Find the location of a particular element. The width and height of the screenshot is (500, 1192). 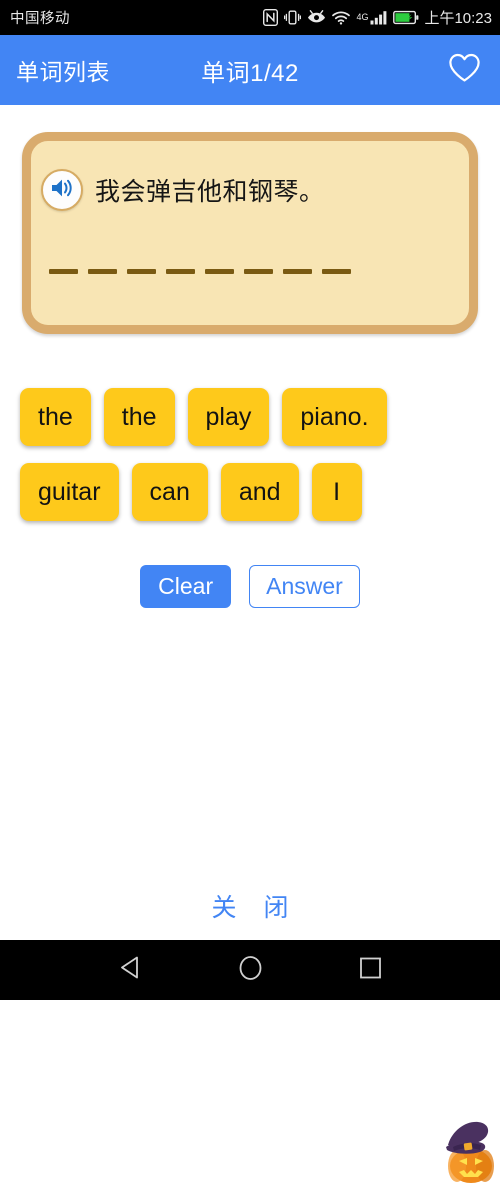

nav-home-button is located at coordinates (250, 970).